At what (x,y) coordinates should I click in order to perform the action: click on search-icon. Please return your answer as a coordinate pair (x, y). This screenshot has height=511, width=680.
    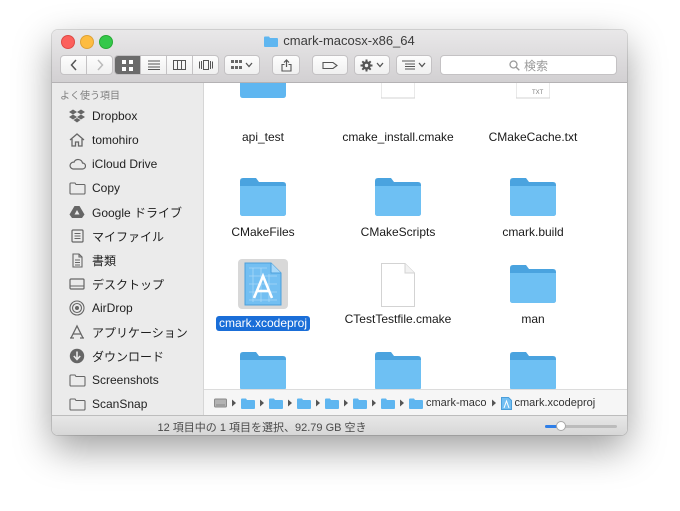
    Looking at the image, I should click on (514, 65).